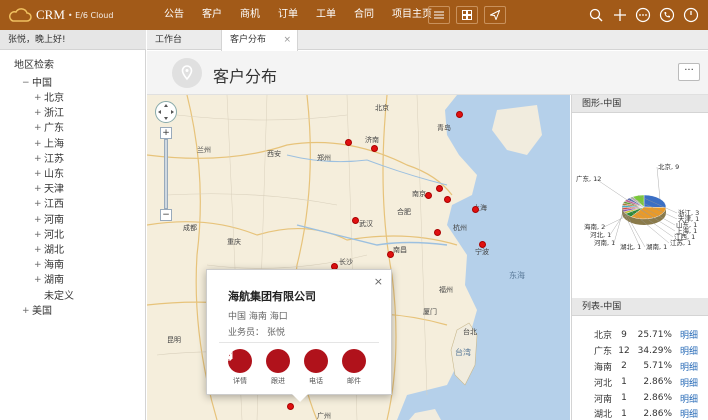 The width and height of the screenshot is (708, 420). What do you see at coordinates (278, 381) in the screenshot?
I see `action-label: 跟进` at bounding box center [278, 381].